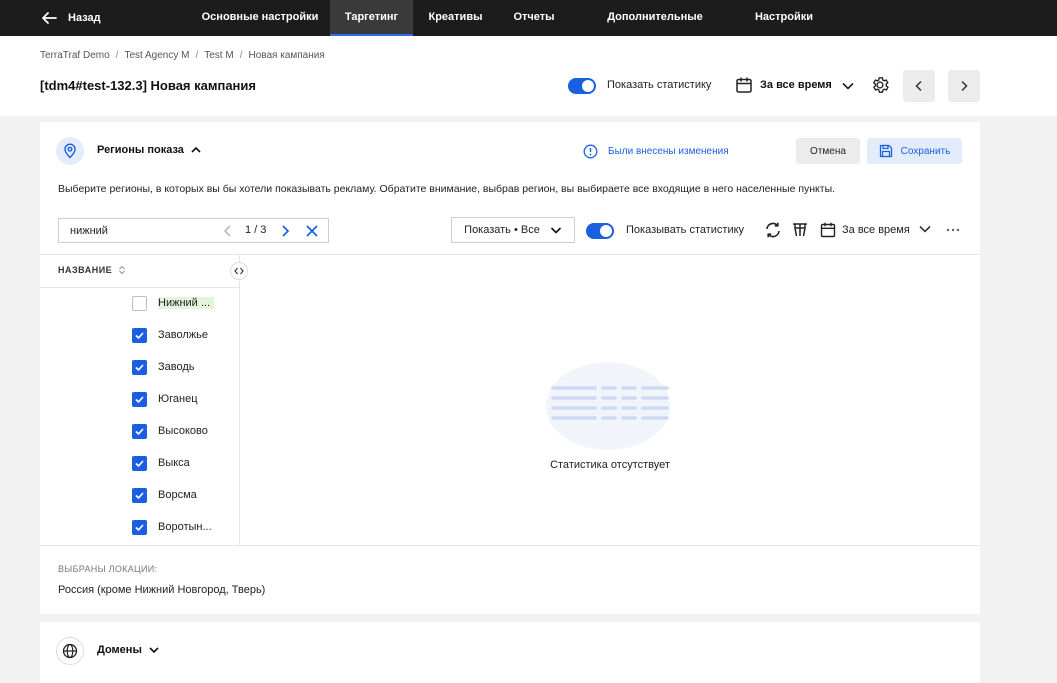  Describe the element at coordinates (513, 230) in the screenshot. I see `show-filter-select: Показать • Все` at that location.